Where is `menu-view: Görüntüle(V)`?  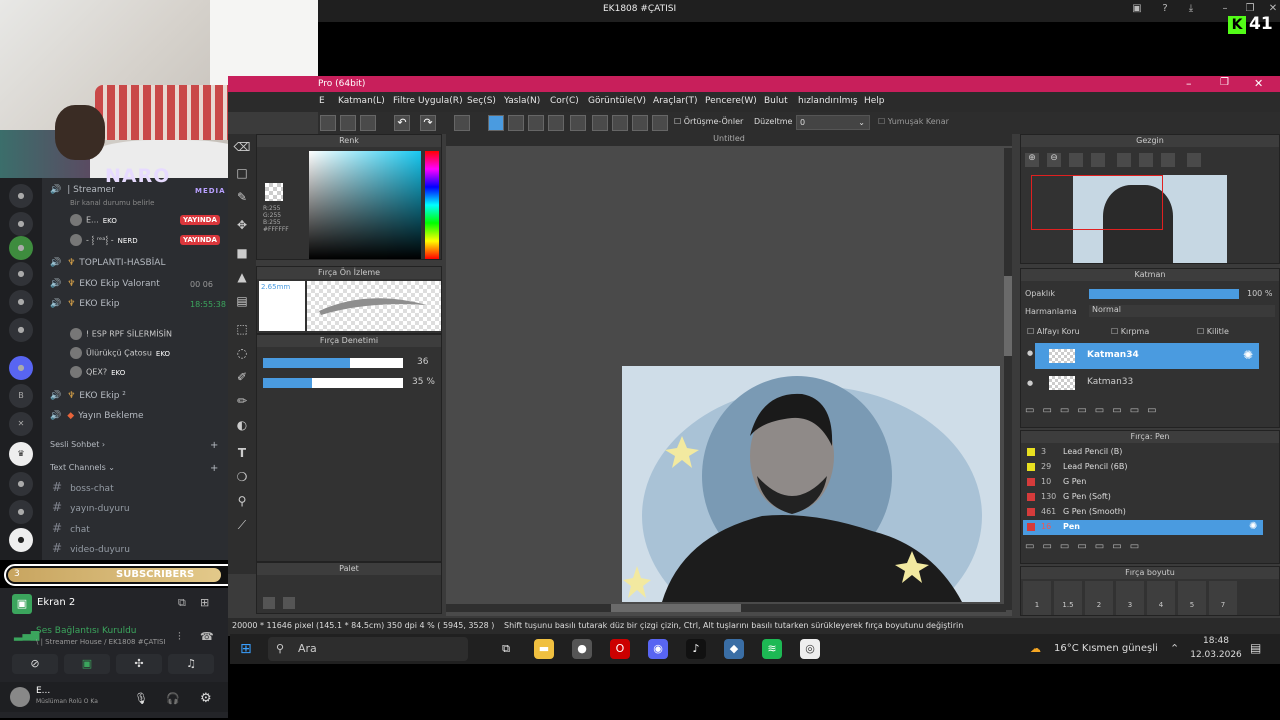 menu-view: Görüntüle(V) is located at coordinates (617, 101).